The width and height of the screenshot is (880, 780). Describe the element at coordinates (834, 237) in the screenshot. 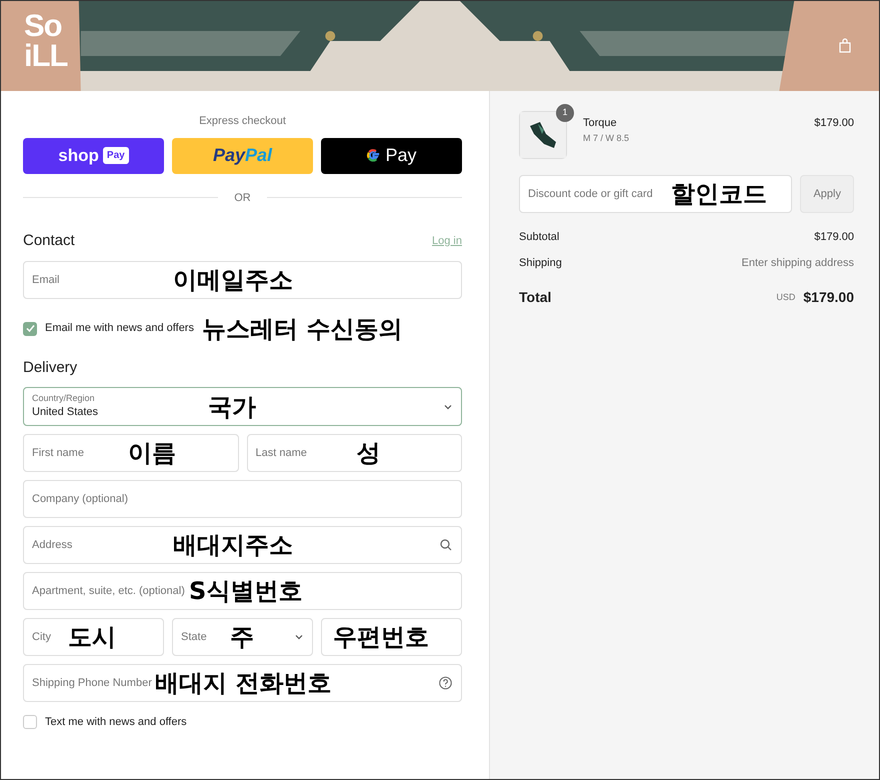

I see `summary-value: $179.00` at that location.